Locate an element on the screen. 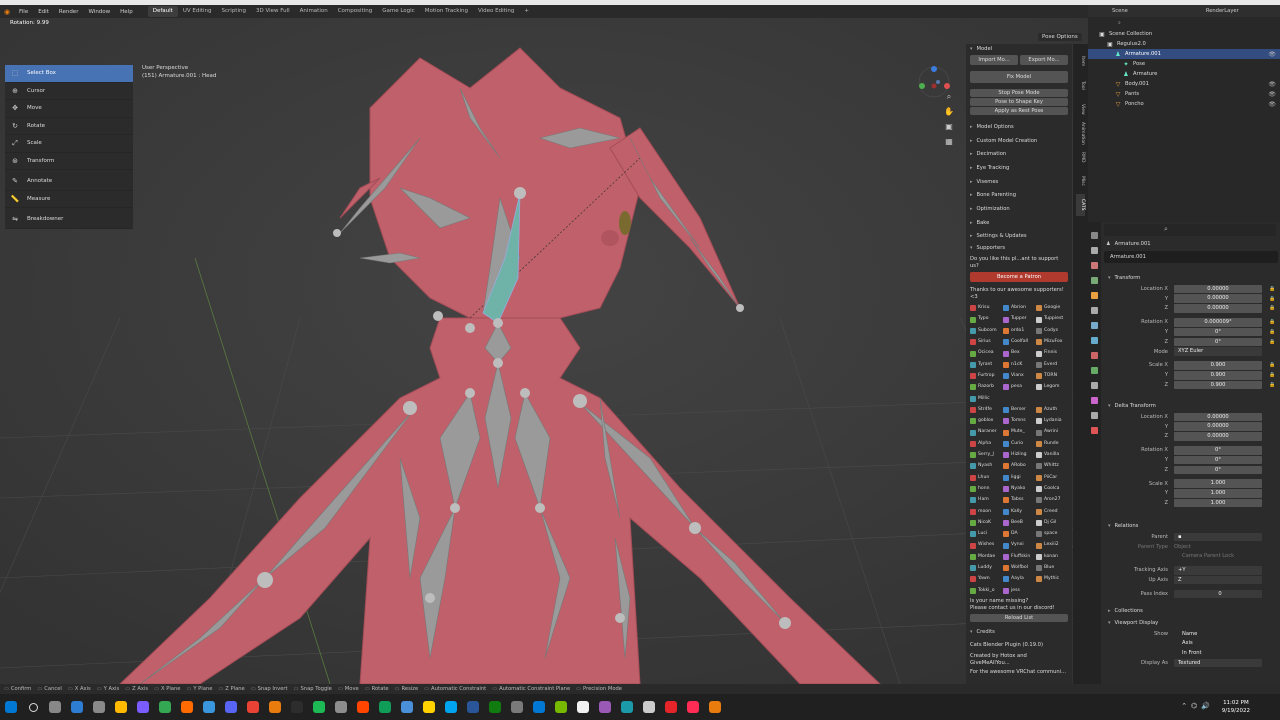 This screenshot has height=720, width=1280. blender-logo-icon: ◉ is located at coordinates (7, 12).